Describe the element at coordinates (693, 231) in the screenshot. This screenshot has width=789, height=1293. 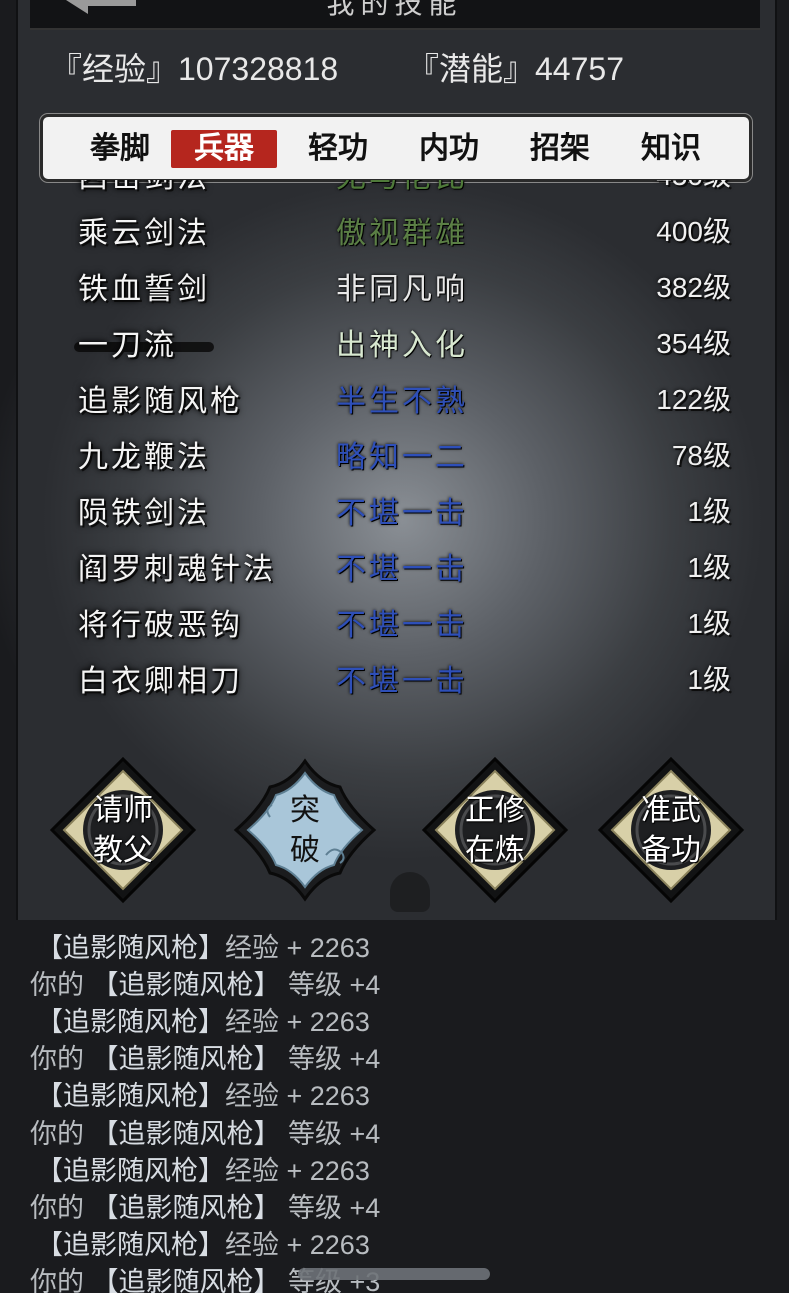
I see `skill-level: 400级` at that location.